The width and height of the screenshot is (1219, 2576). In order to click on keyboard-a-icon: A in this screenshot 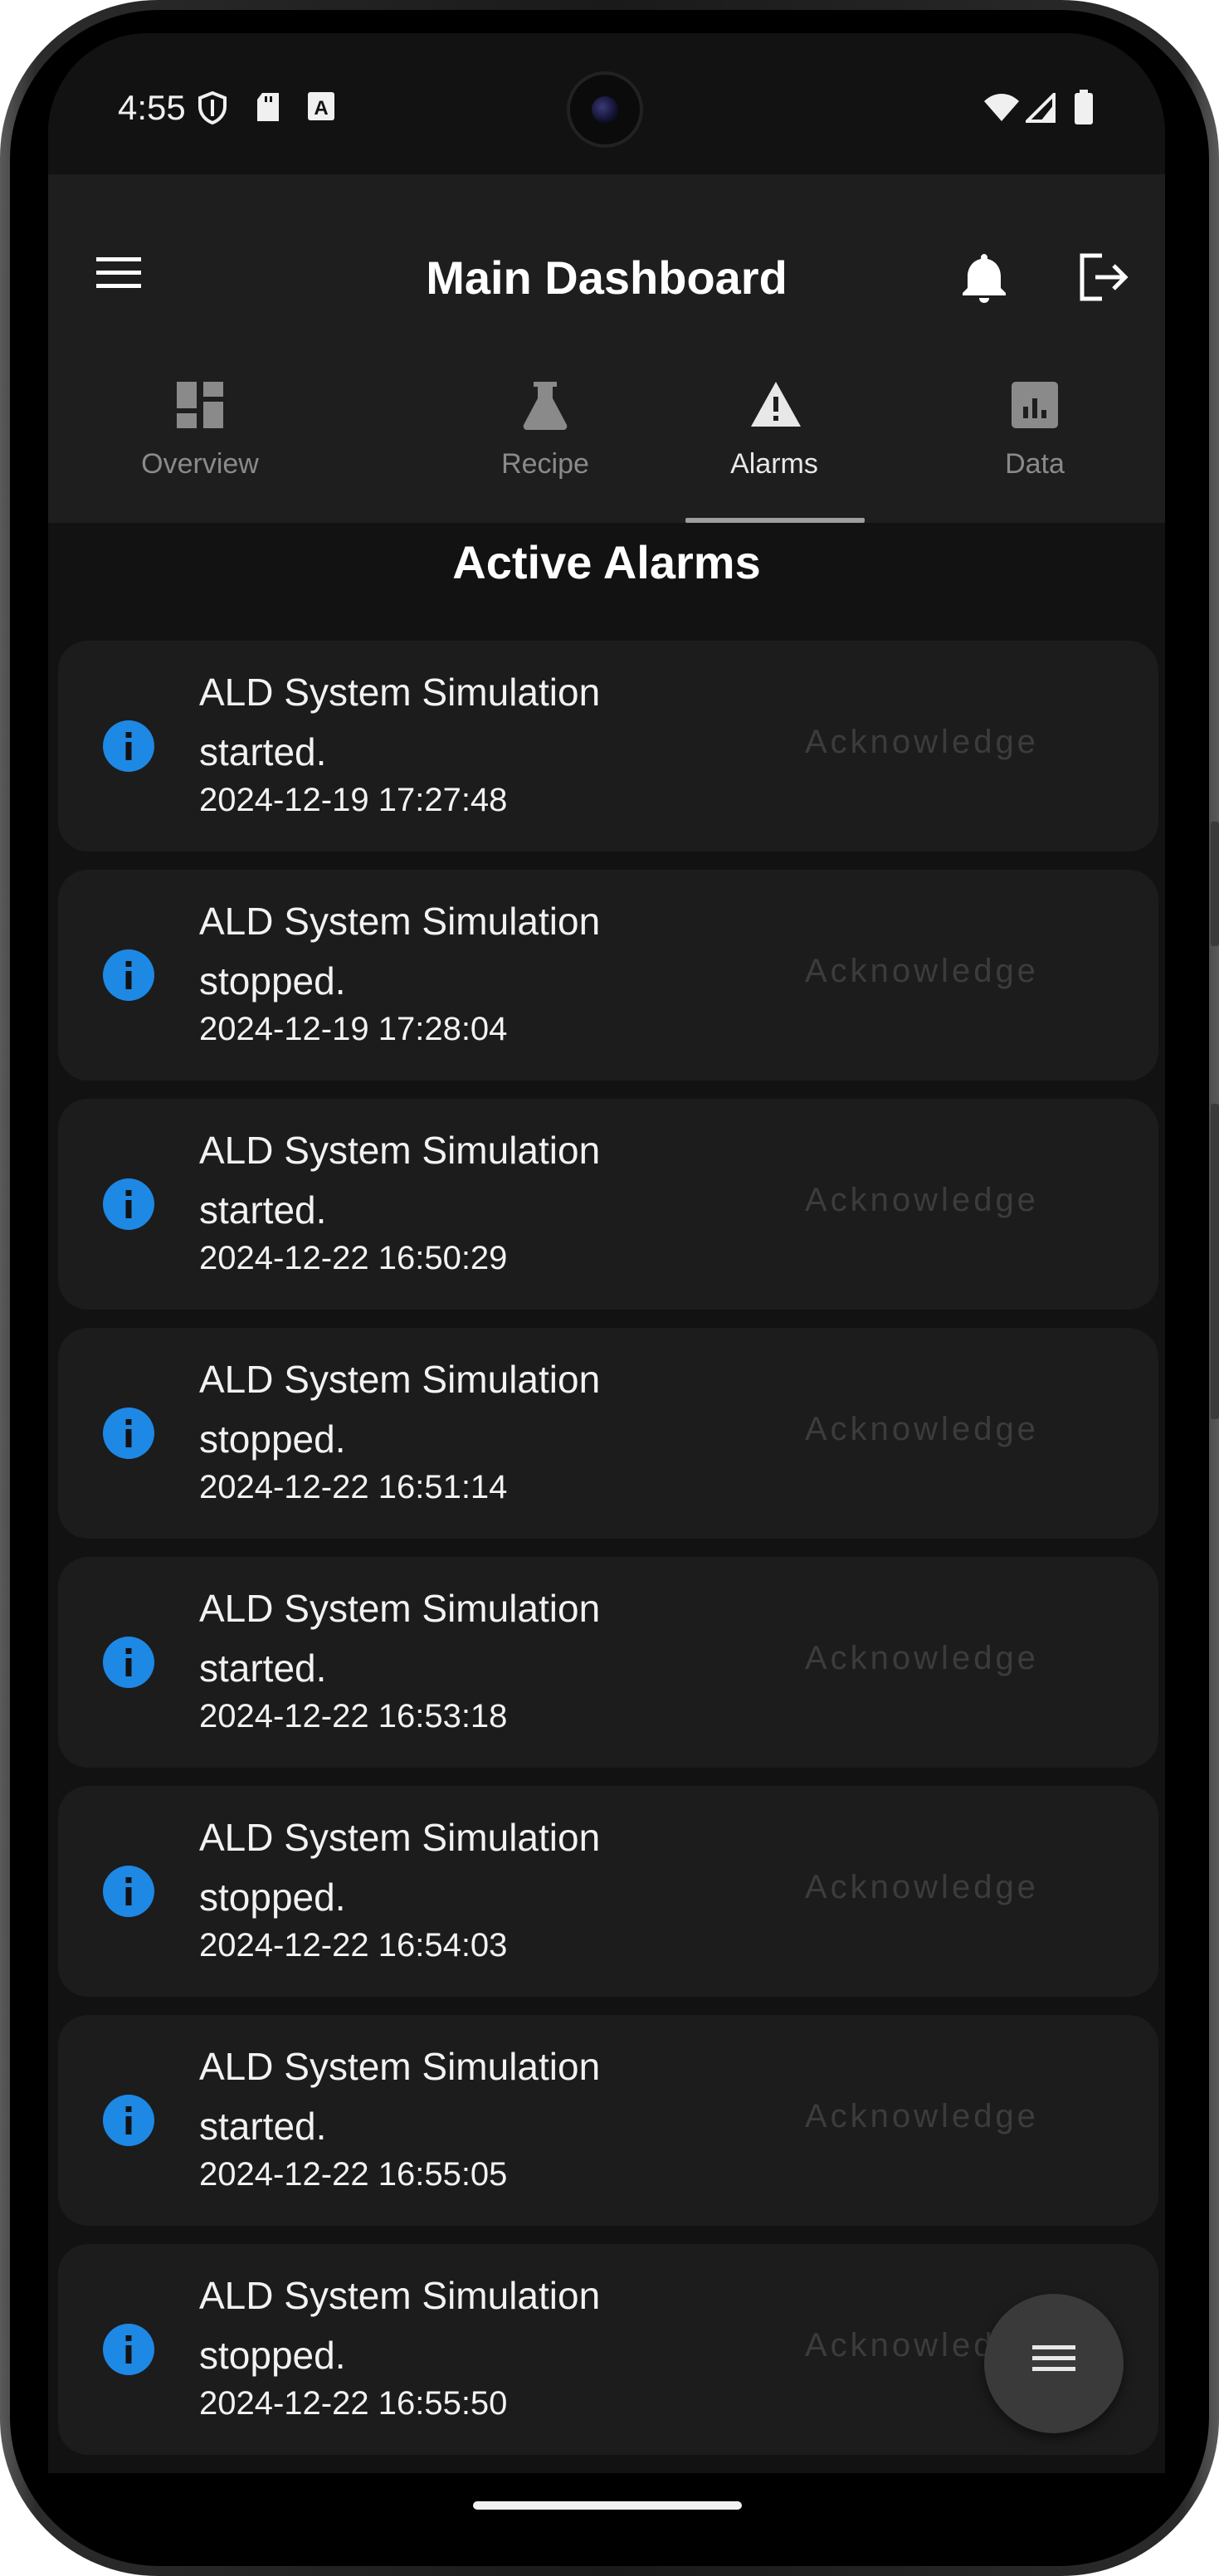, I will do `click(321, 106)`.